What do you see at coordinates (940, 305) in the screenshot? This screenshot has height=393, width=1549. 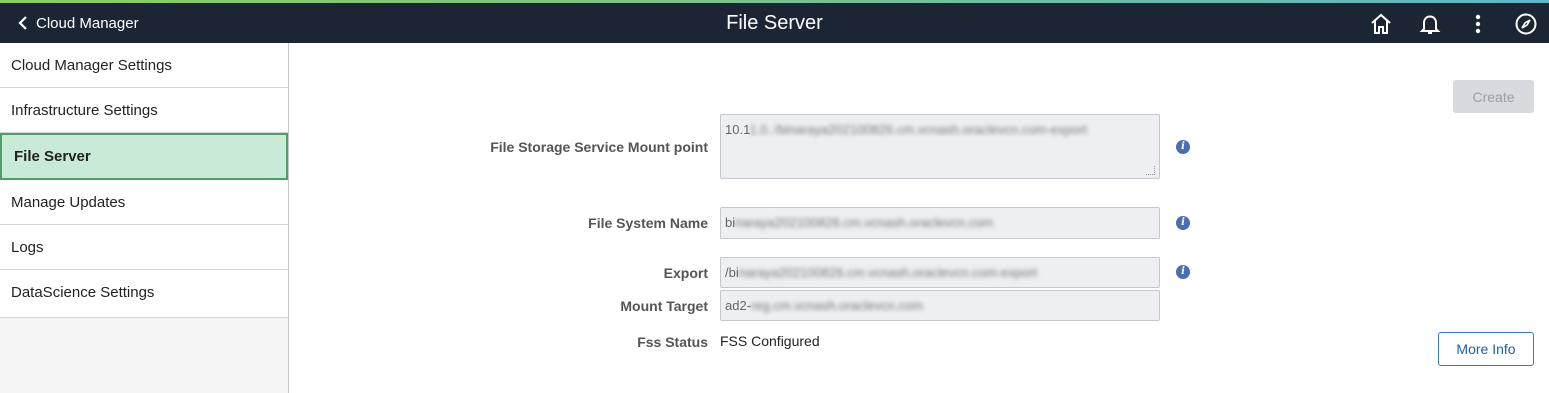 I see `mount-target-field: ad2-reg.cm.vcnash.oraclevcn.com` at bounding box center [940, 305].